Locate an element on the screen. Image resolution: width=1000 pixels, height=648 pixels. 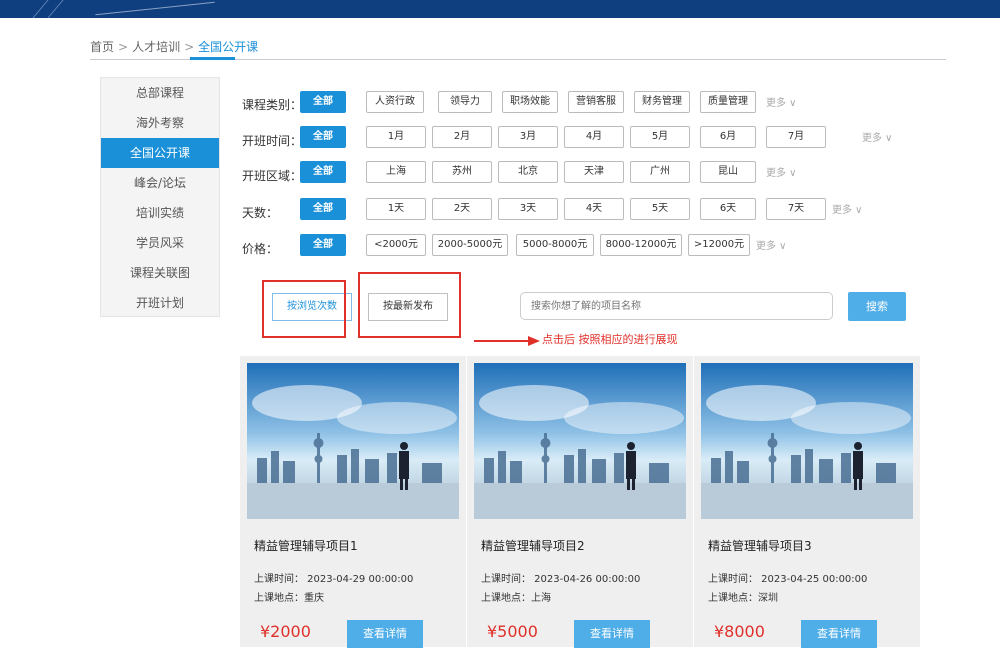
filter-region: 开班区域： 全部 上海 苏州 北京 天津 广州 昆山 更多 ∨ is located at coordinates (552, 172).